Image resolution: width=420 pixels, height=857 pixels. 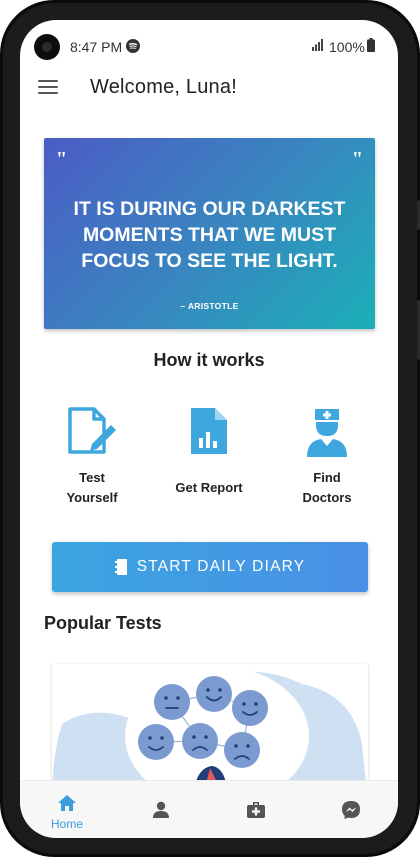 I want to click on how-item-label: Find Doctors, so click(x=327, y=487).